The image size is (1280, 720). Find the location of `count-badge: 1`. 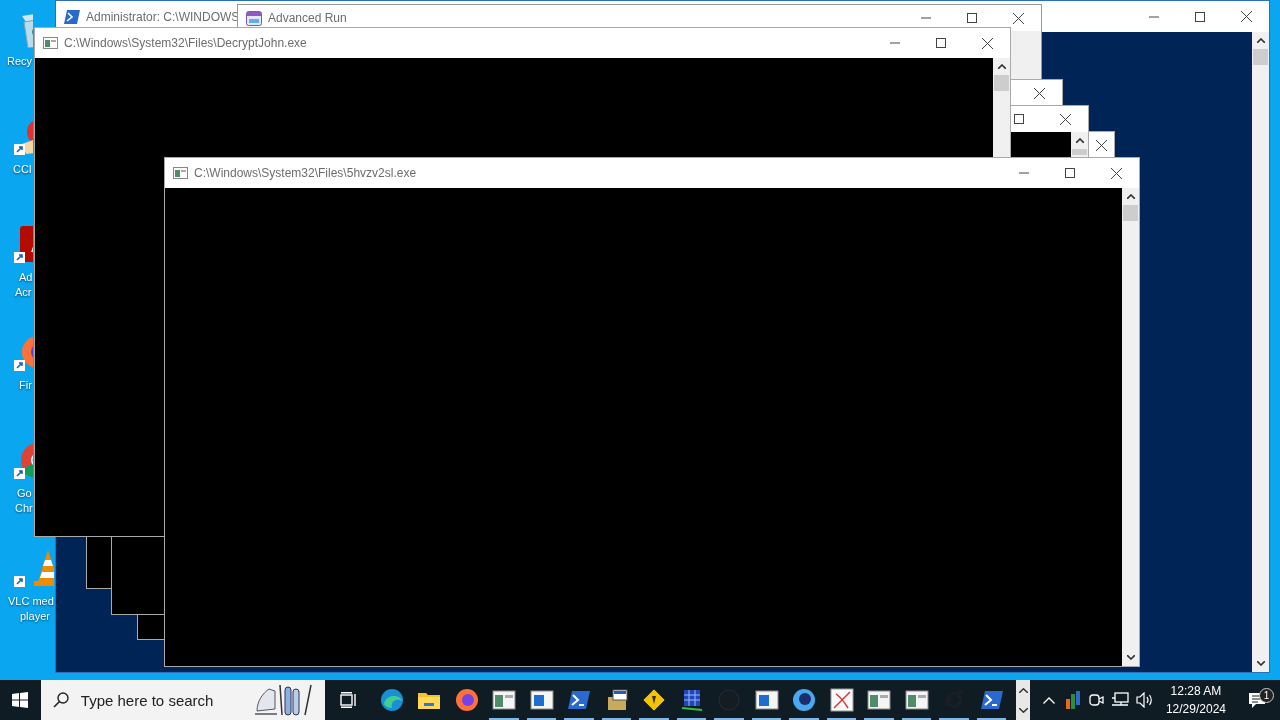

count-badge: 1 is located at coordinates (1266, 695).